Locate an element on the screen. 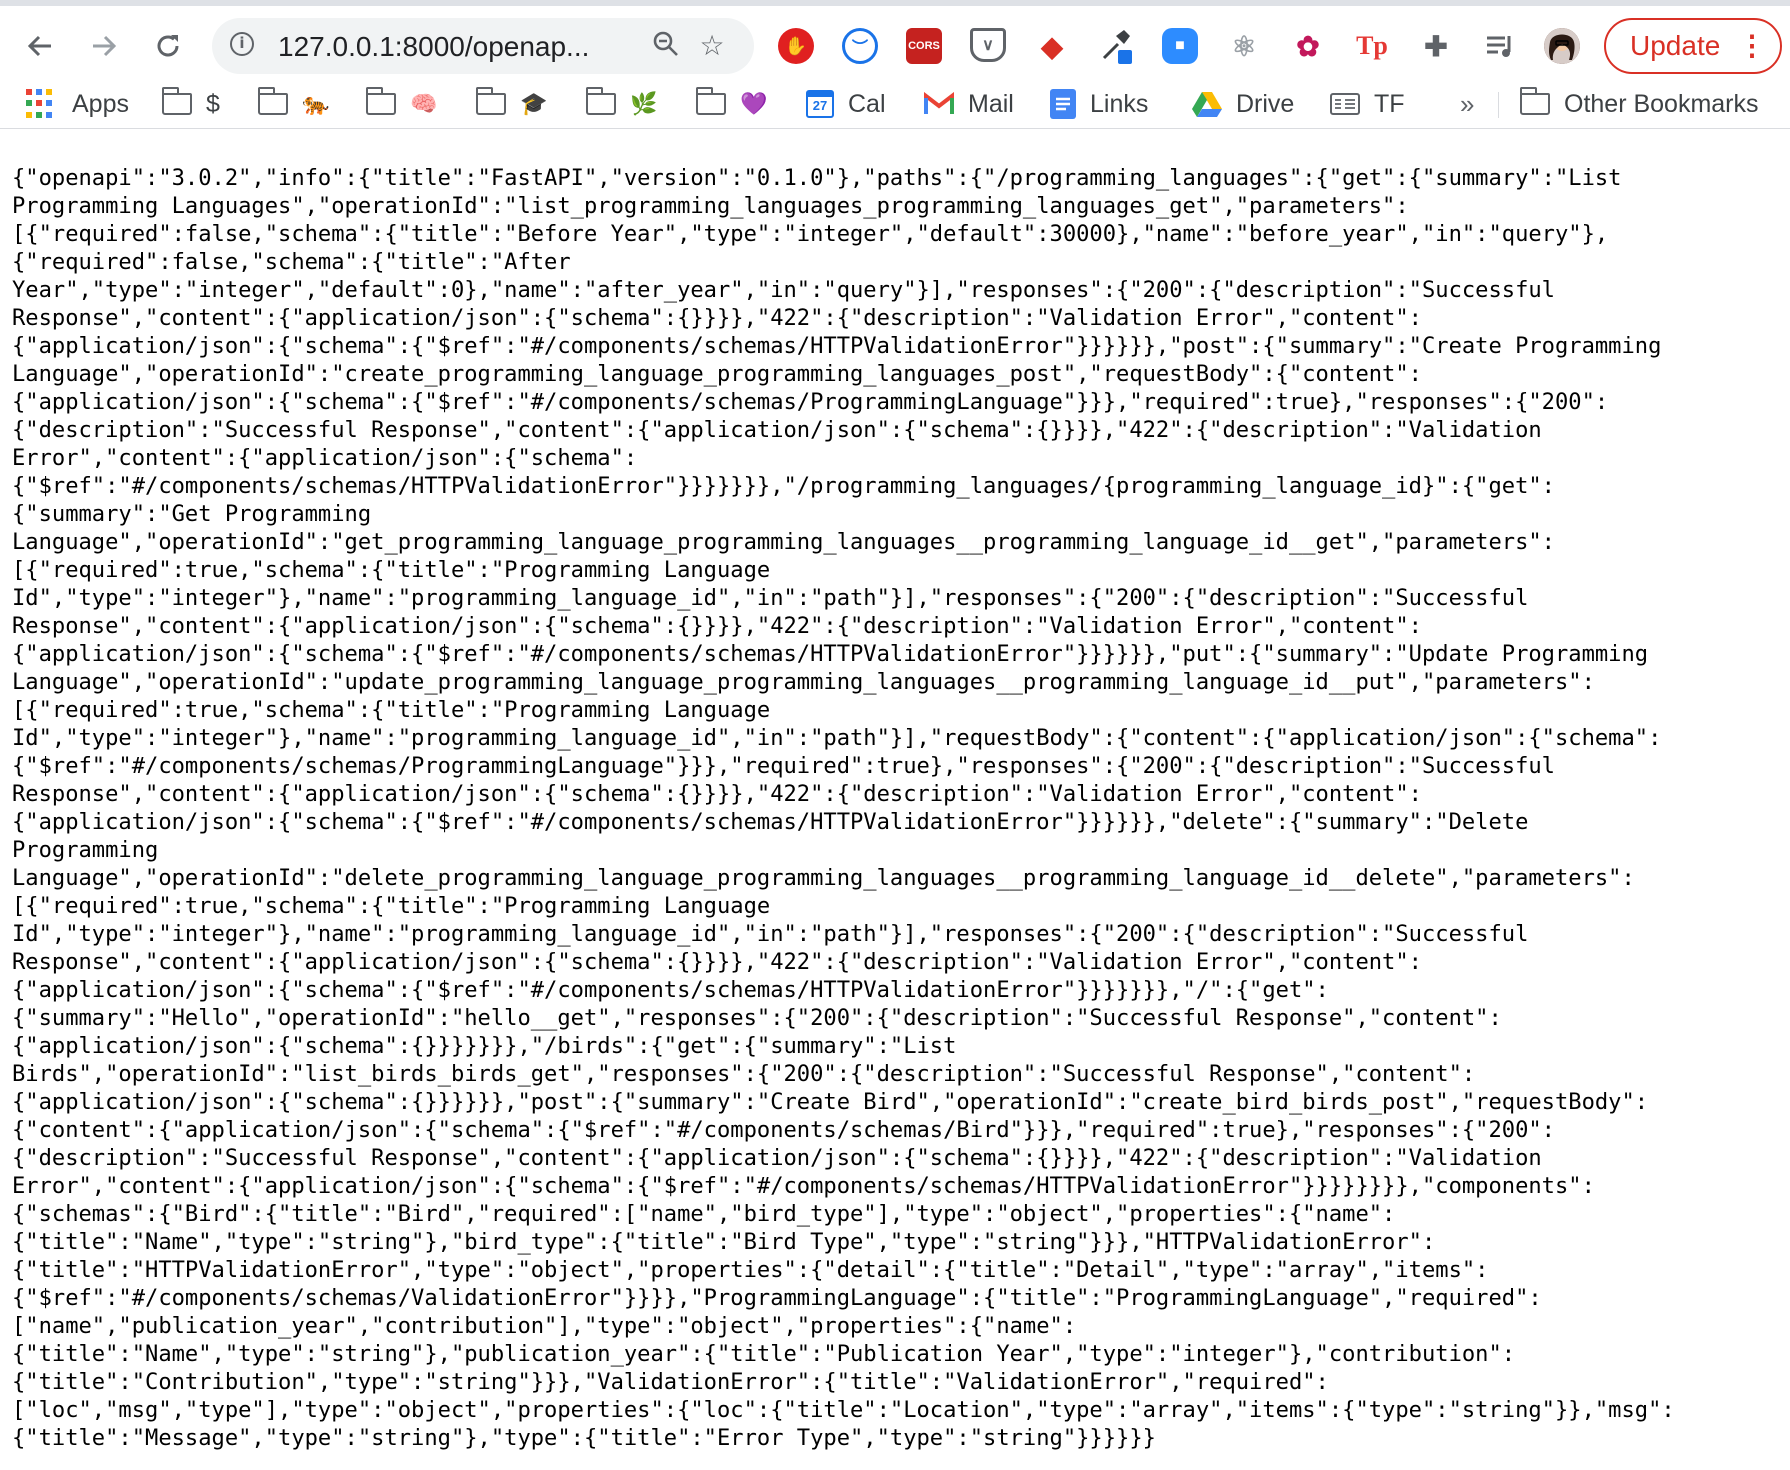 Image resolution: width=1790 pixels, height=1470 pixels. pocket-extension-icon: ∨ is located at coordinates (988, 45).